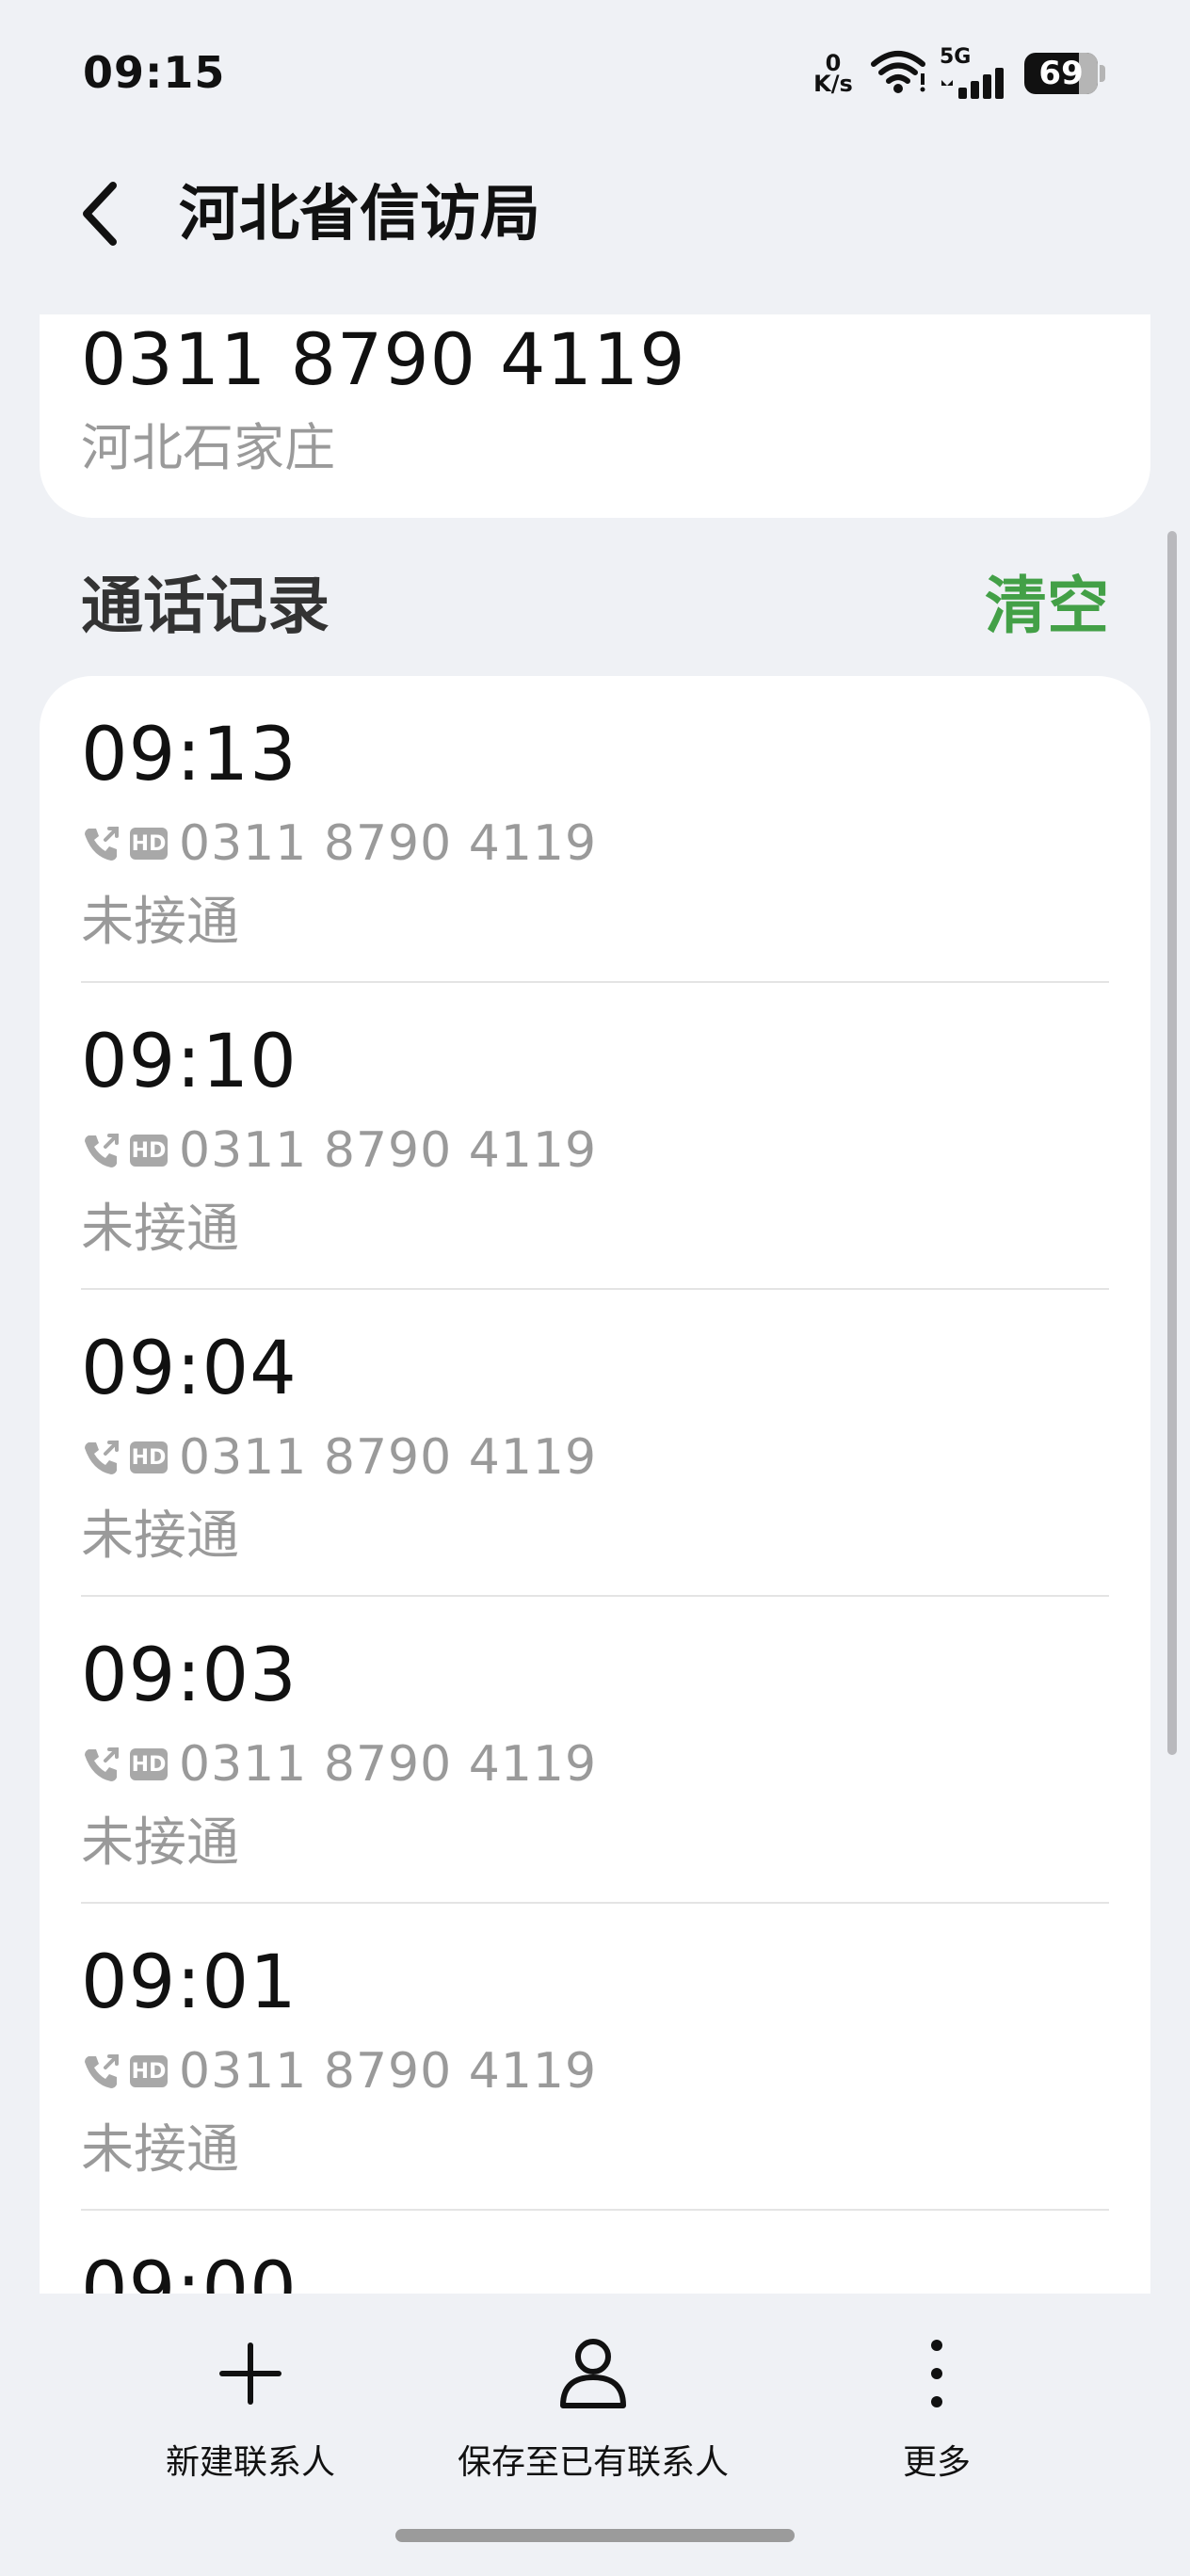  I want to click on more-vertical-icon, so click(936, 2373).